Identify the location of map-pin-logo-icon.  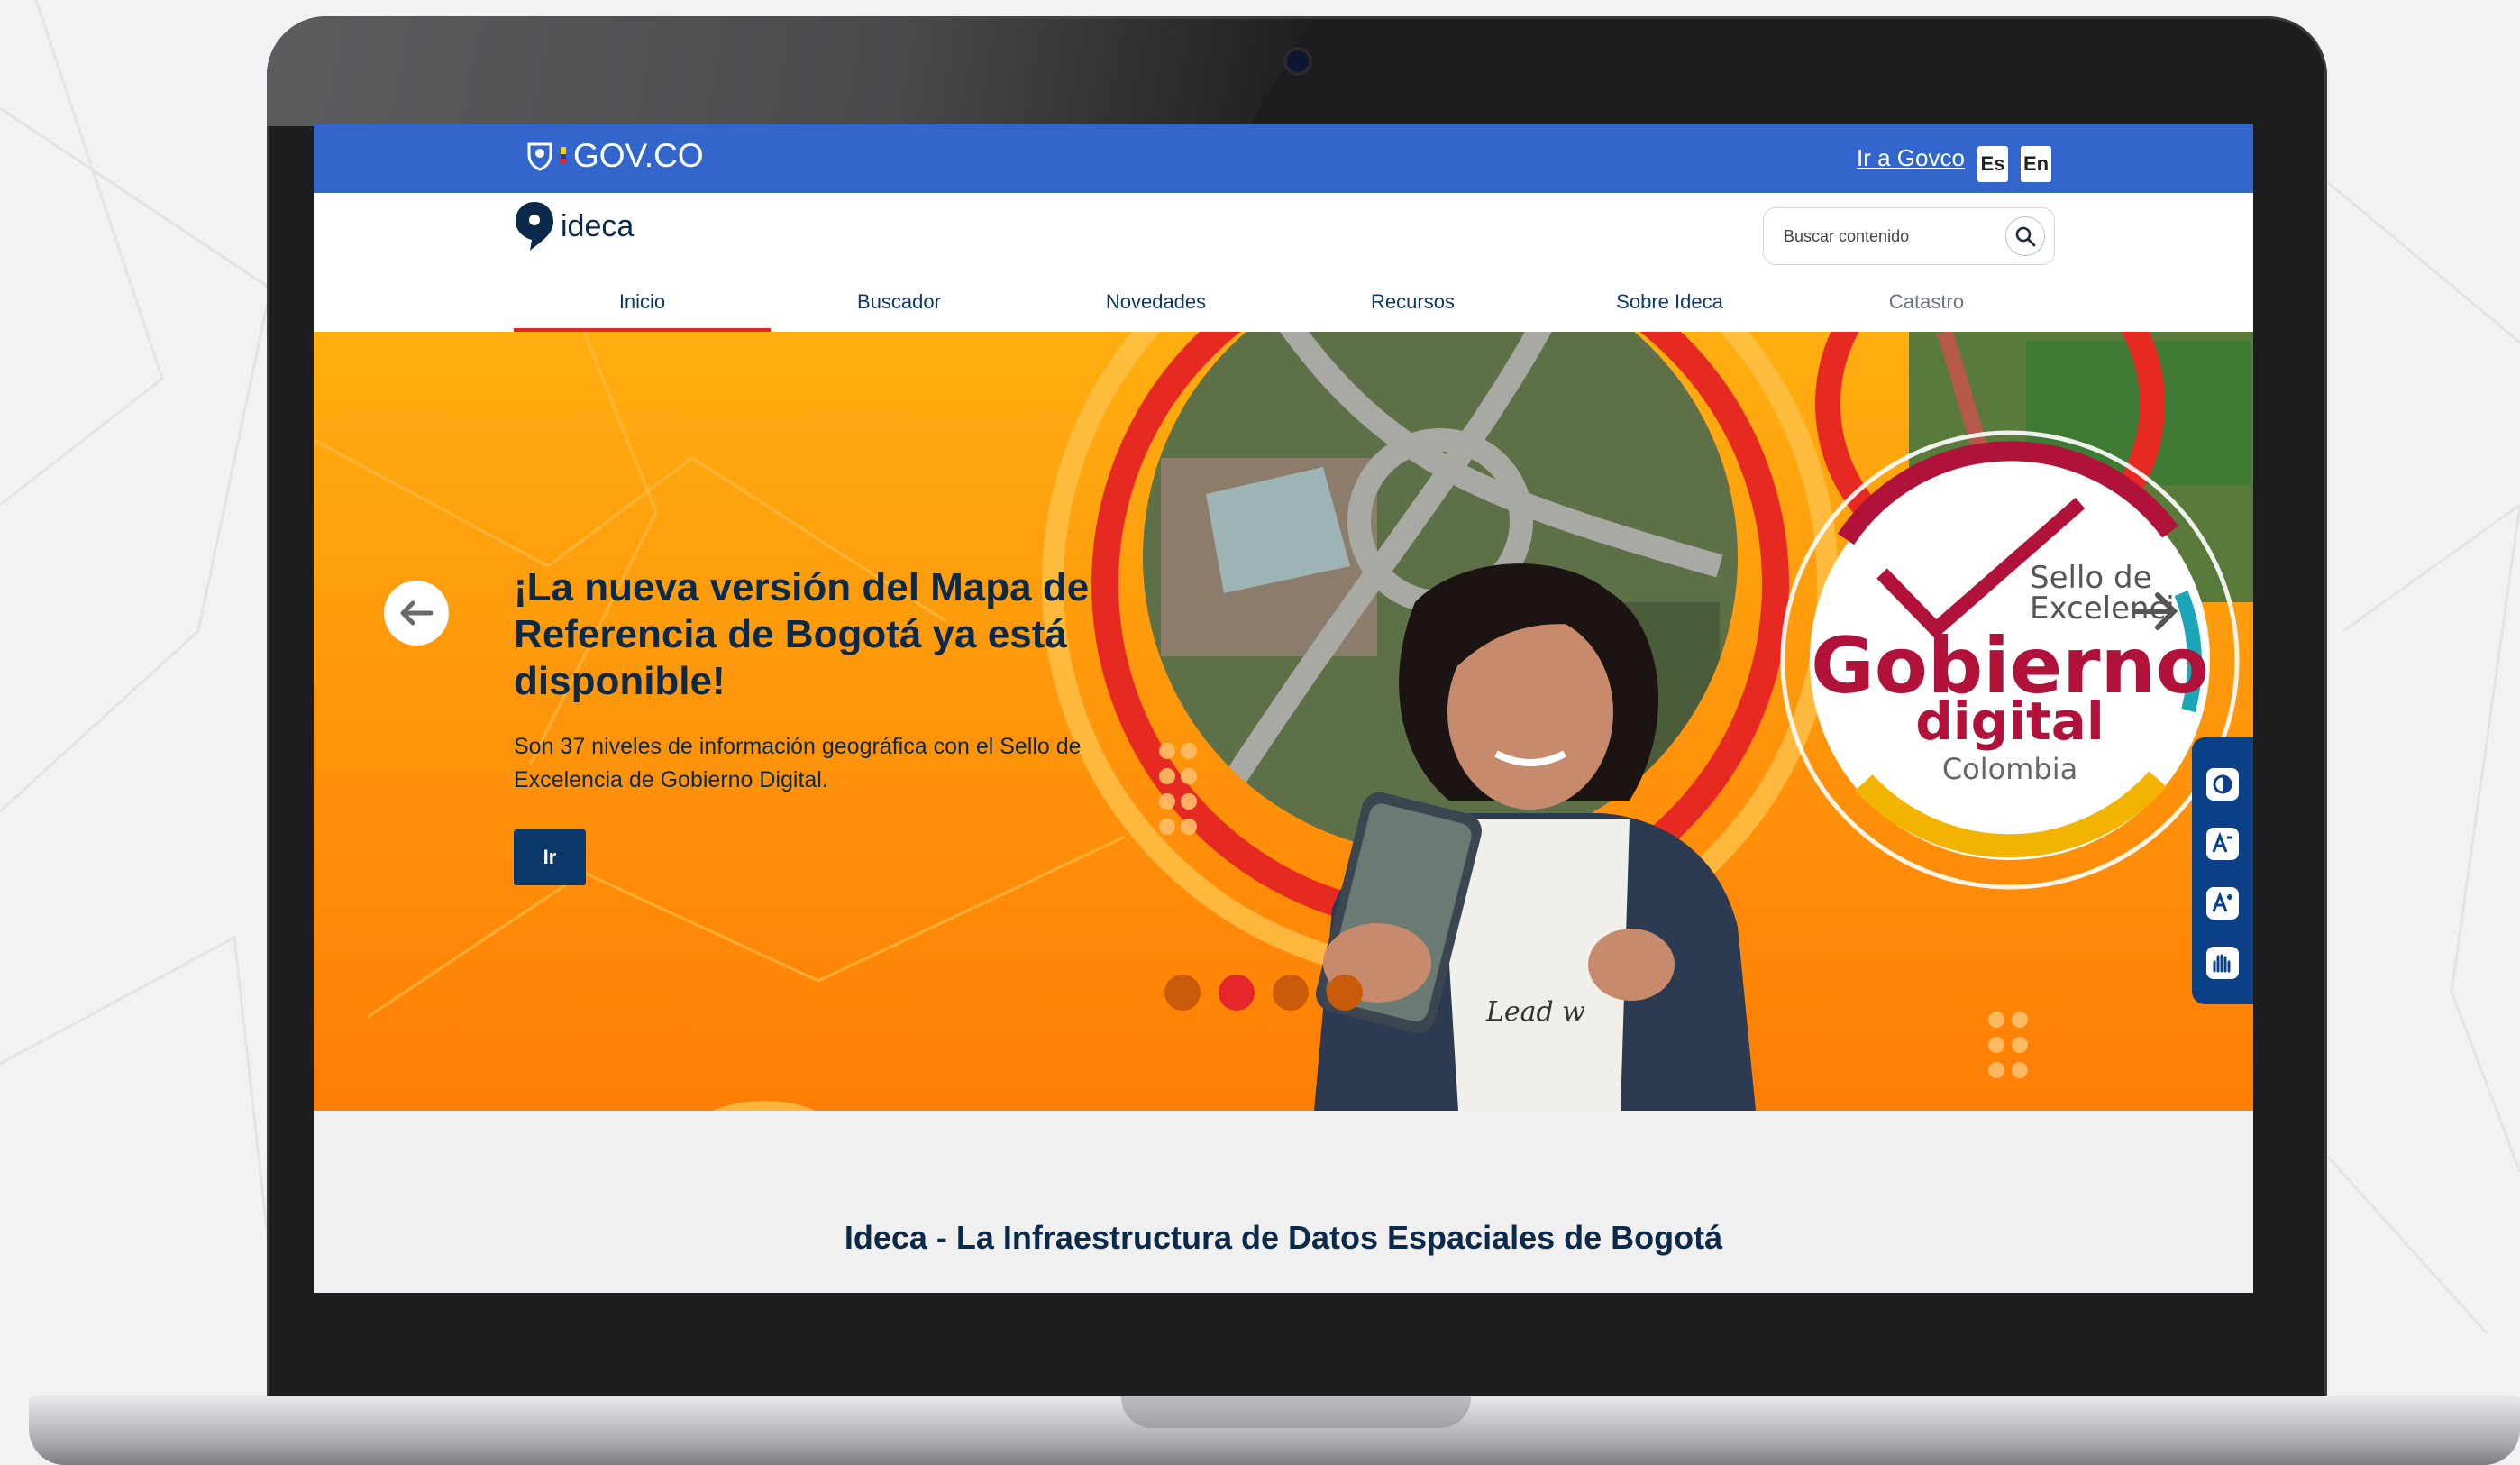
(534, 226).